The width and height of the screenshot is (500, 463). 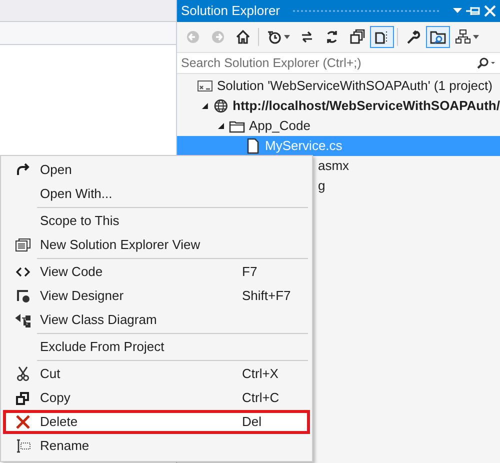 I want to click on panel-title: Solution Explorer, so click(x=230, y=11).